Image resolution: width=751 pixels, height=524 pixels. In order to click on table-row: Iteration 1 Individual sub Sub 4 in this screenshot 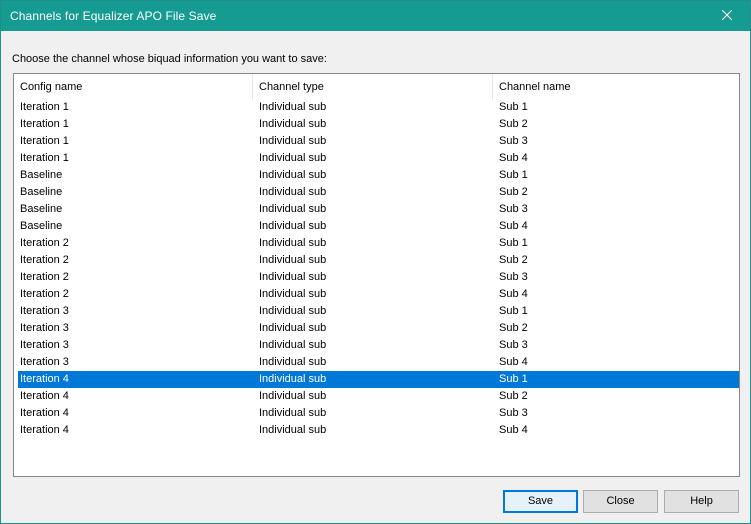, I will do `click(378, 158)`.